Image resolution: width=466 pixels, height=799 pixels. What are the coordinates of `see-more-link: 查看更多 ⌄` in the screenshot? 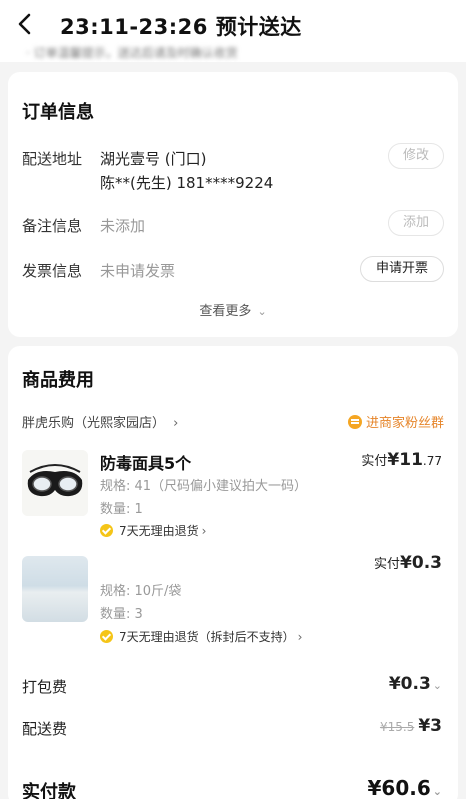 It's located at (233, 309).